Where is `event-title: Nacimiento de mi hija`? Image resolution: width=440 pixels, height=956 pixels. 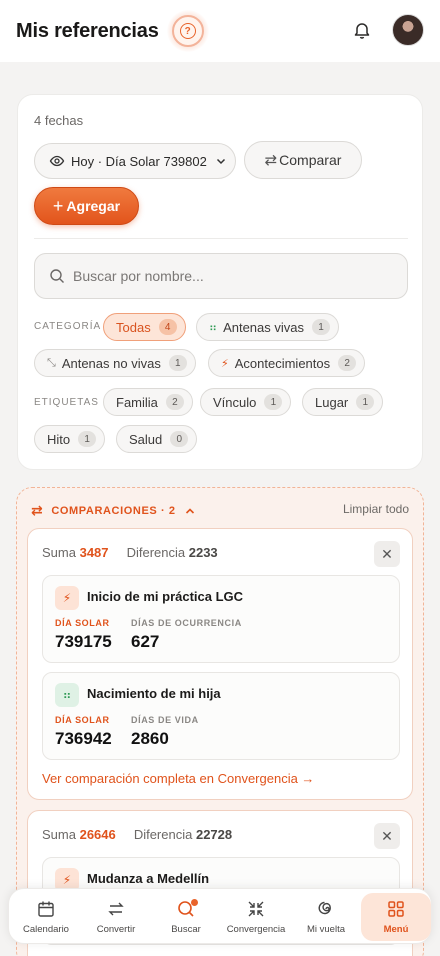 event-title: Nacimiento de mi hija is located at coordinates (154, 693).